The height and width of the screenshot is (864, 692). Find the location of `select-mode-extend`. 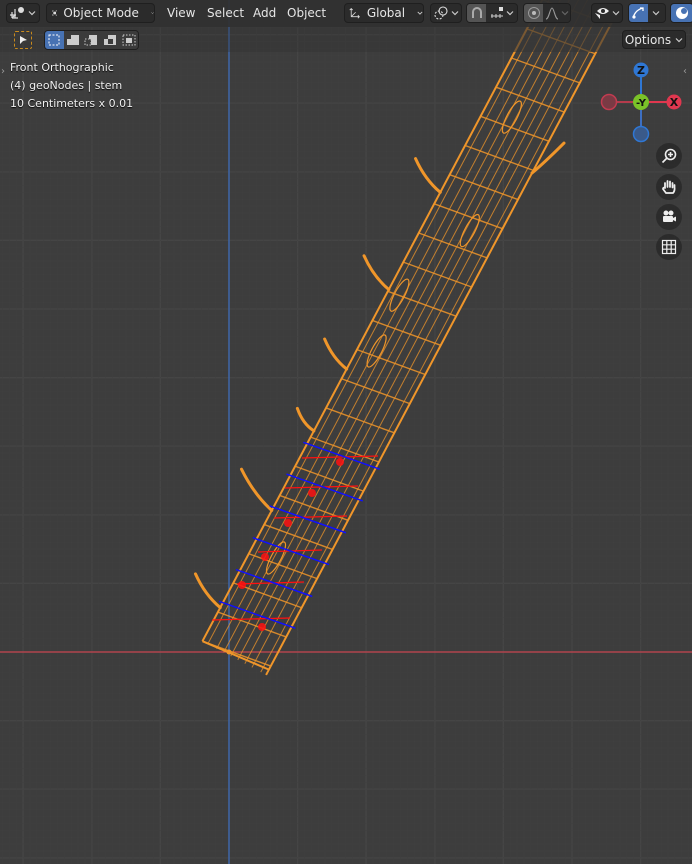

select-mode-extend is located at coordinates (73, 40).